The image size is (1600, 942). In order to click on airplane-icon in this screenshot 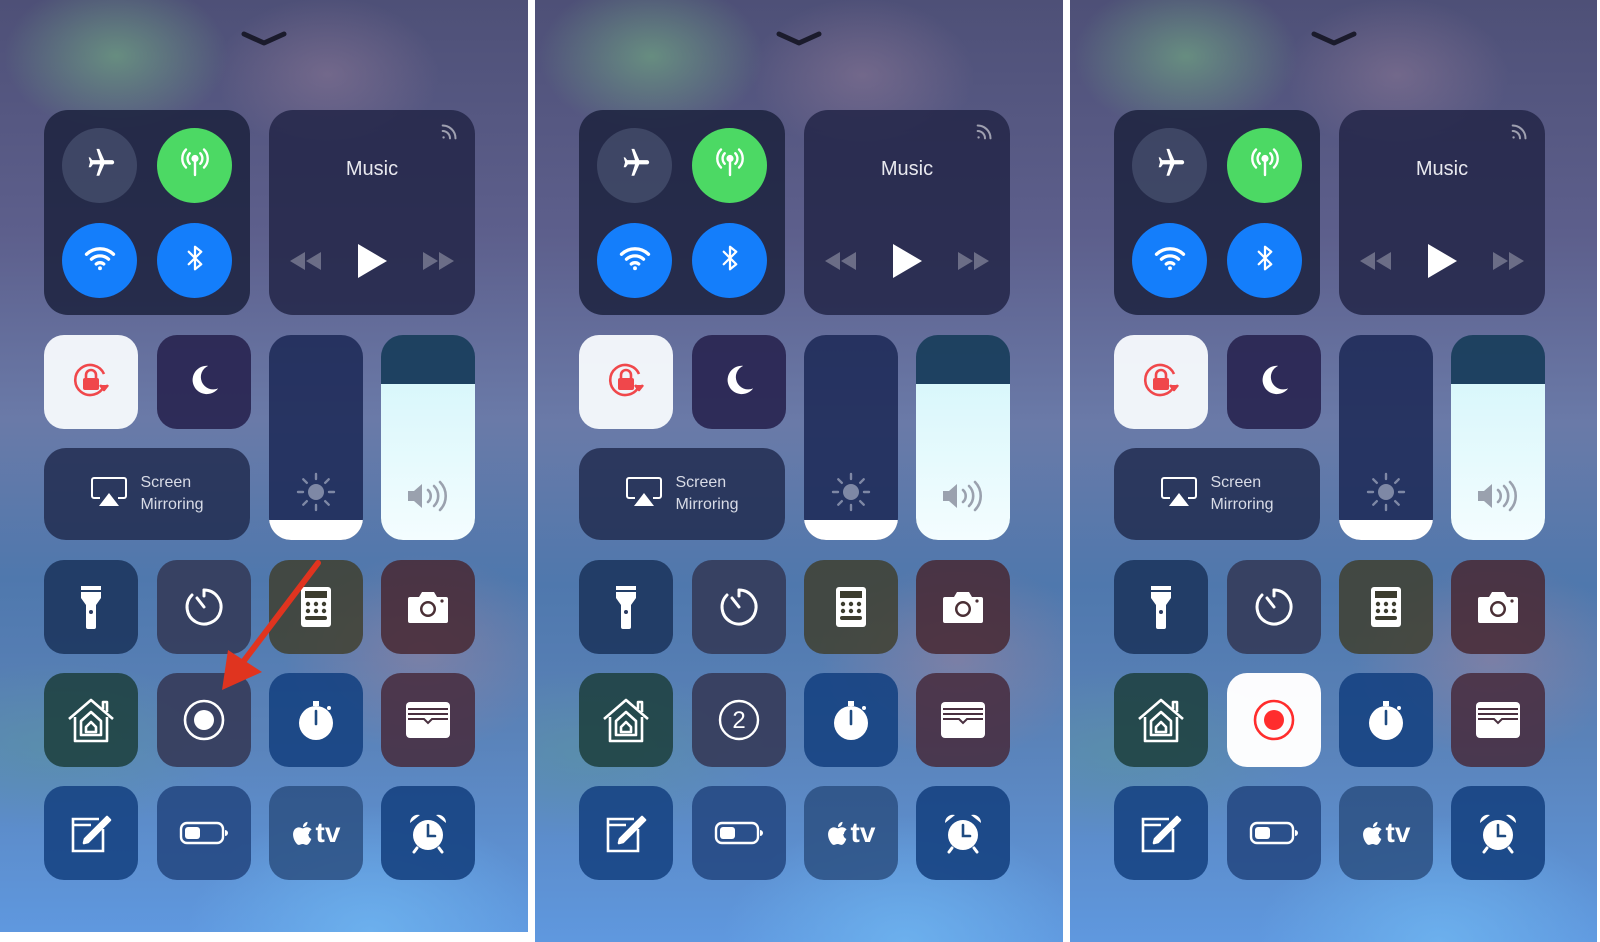, I will do `click(100, 165)`.